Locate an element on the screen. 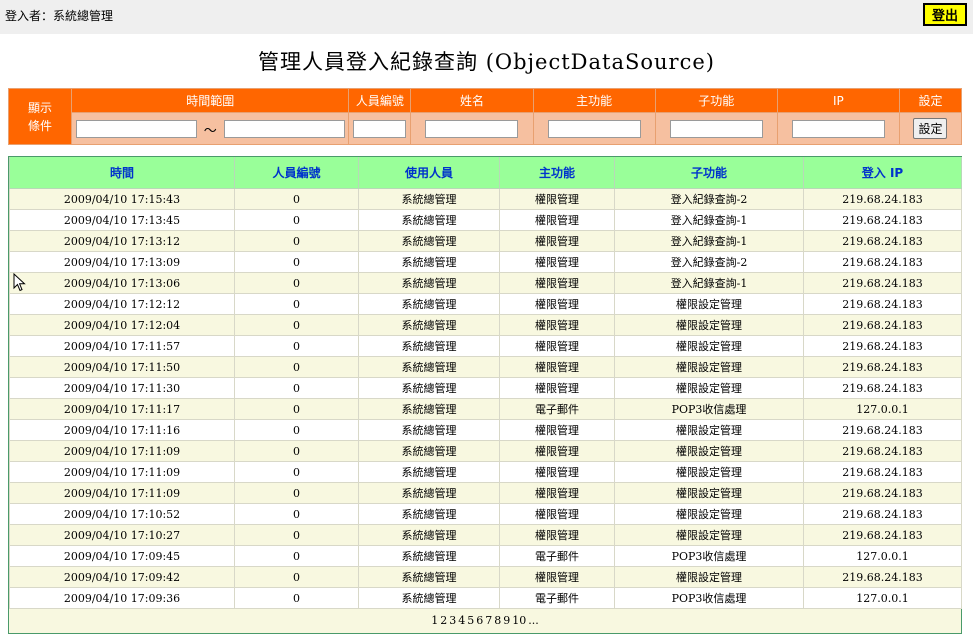 This screenshot has height=639, width=973. column-header-sub-function: 子功能 is located at coordinates (709, 173).